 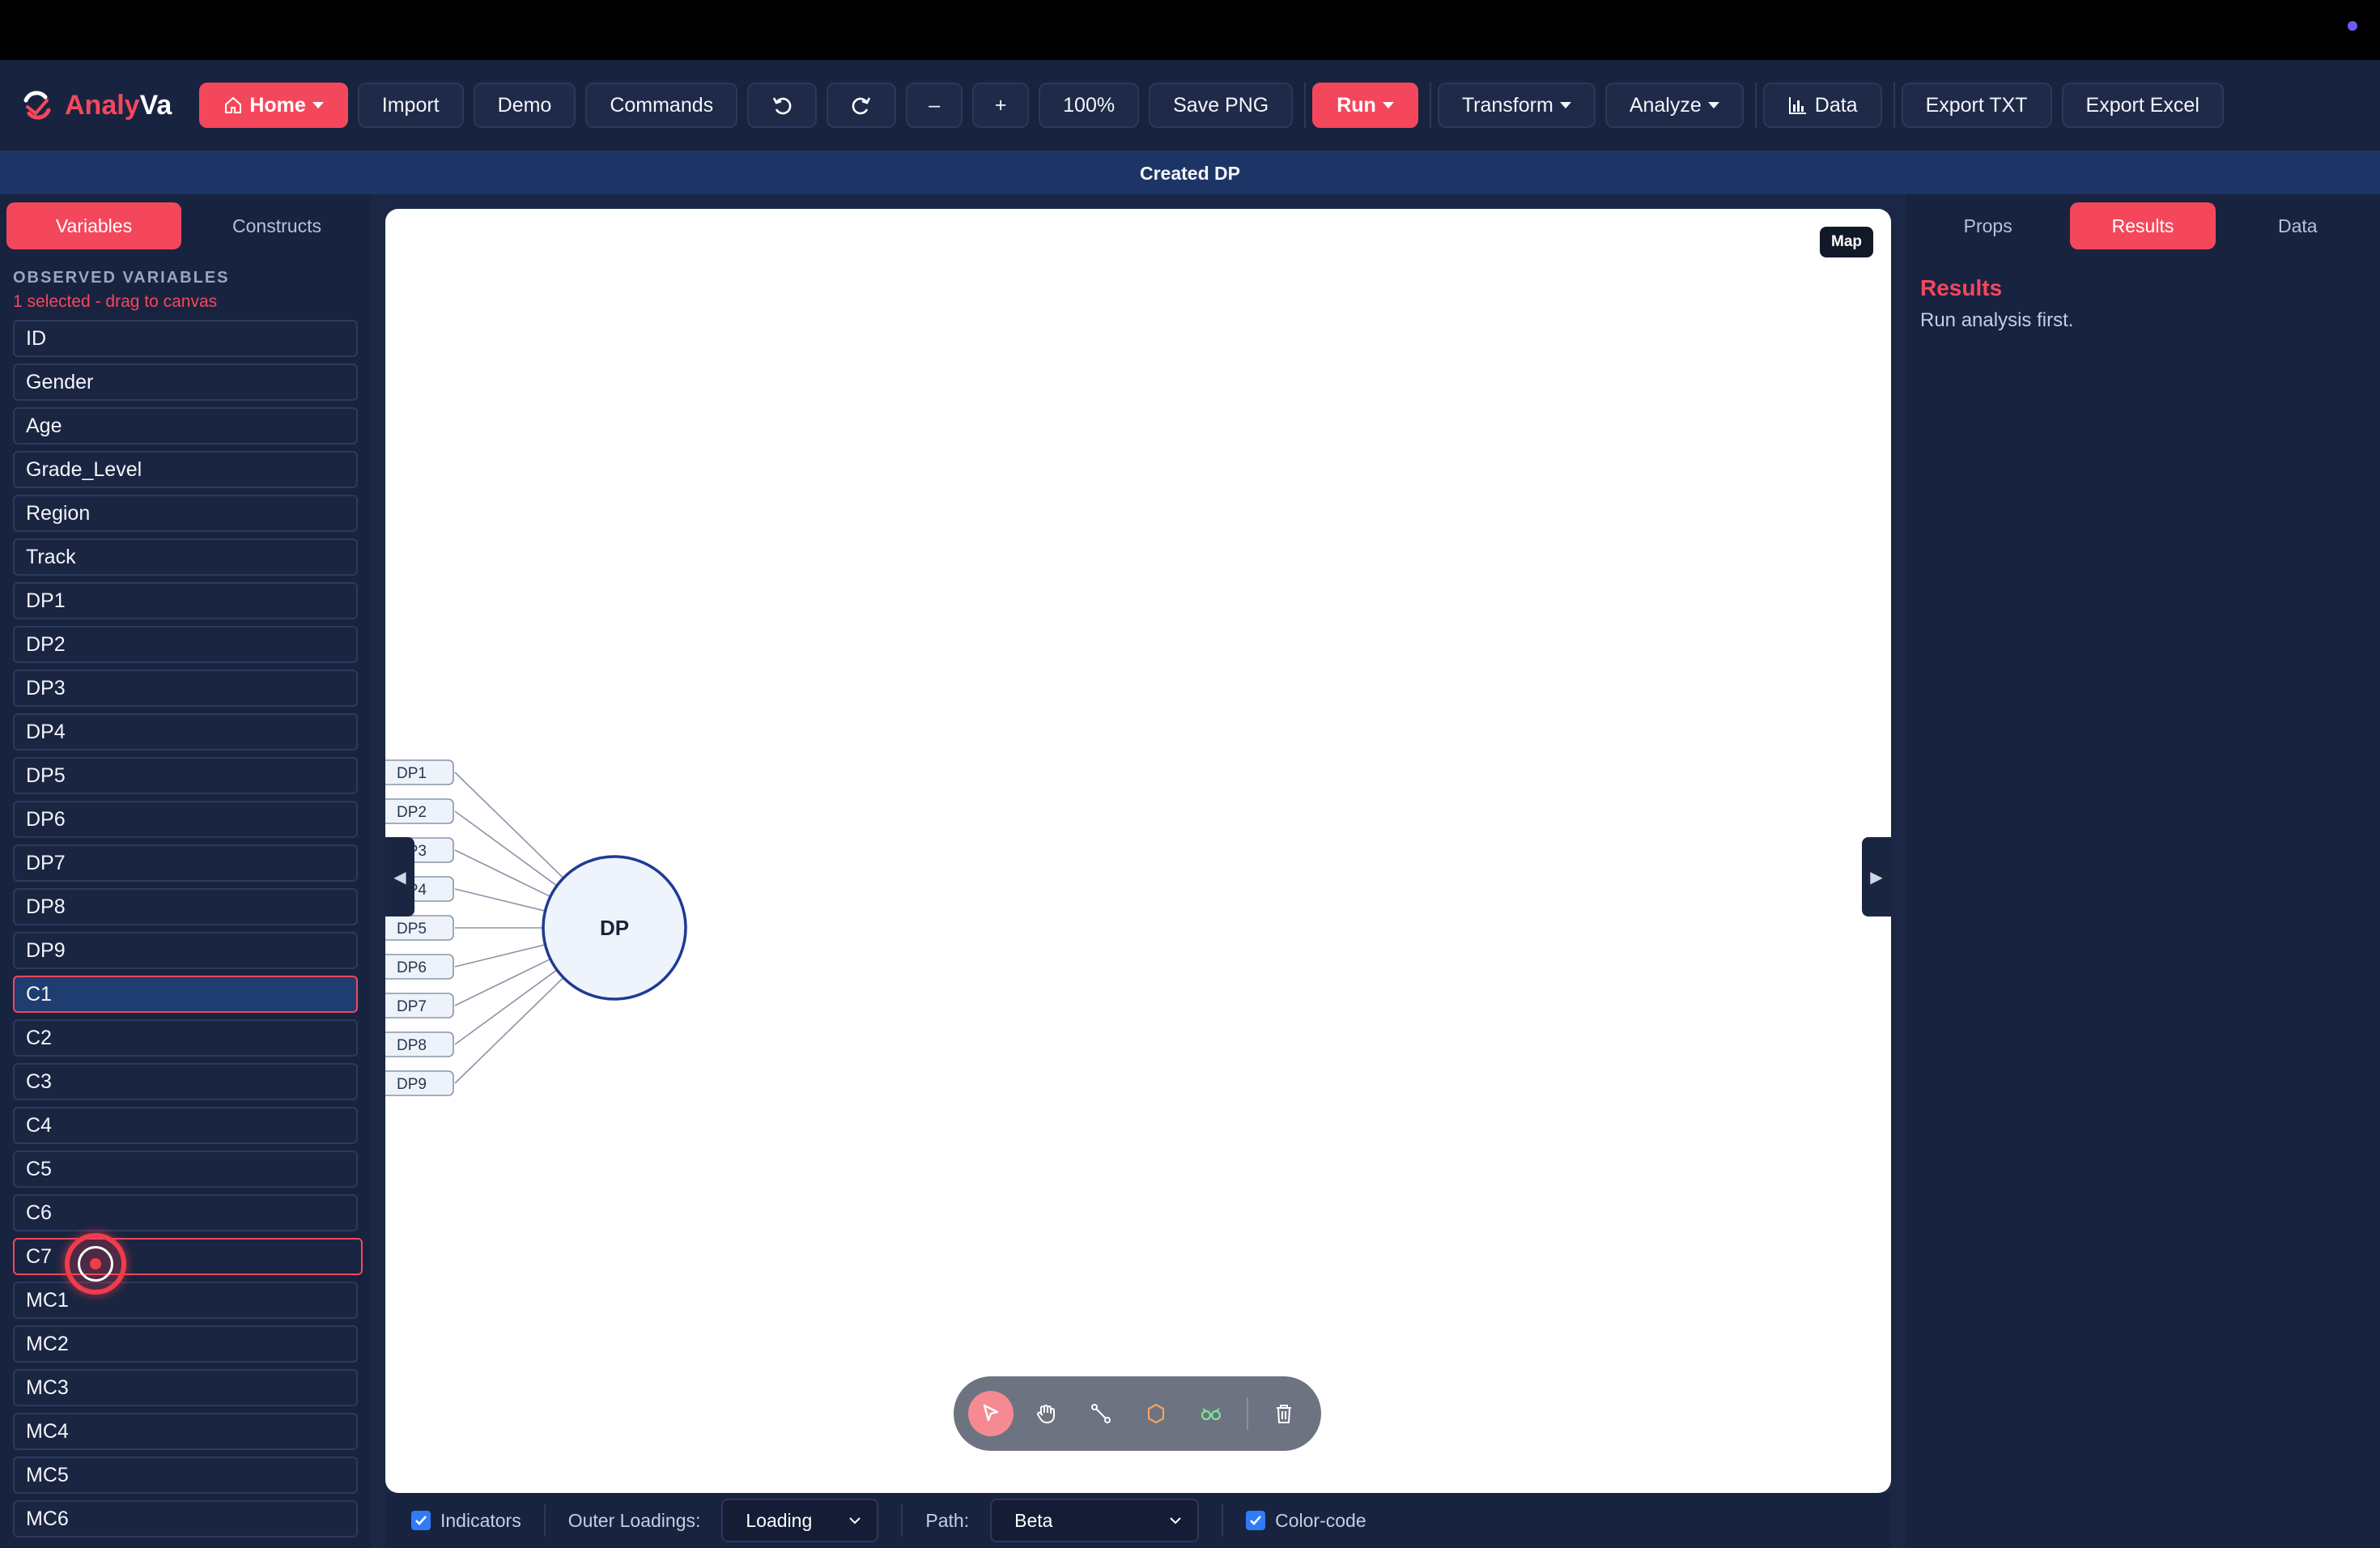 What do you see at coordinates (185, 601) in the screenshot?
I see `variable-item: DP1` at bounding box center [185, 601].